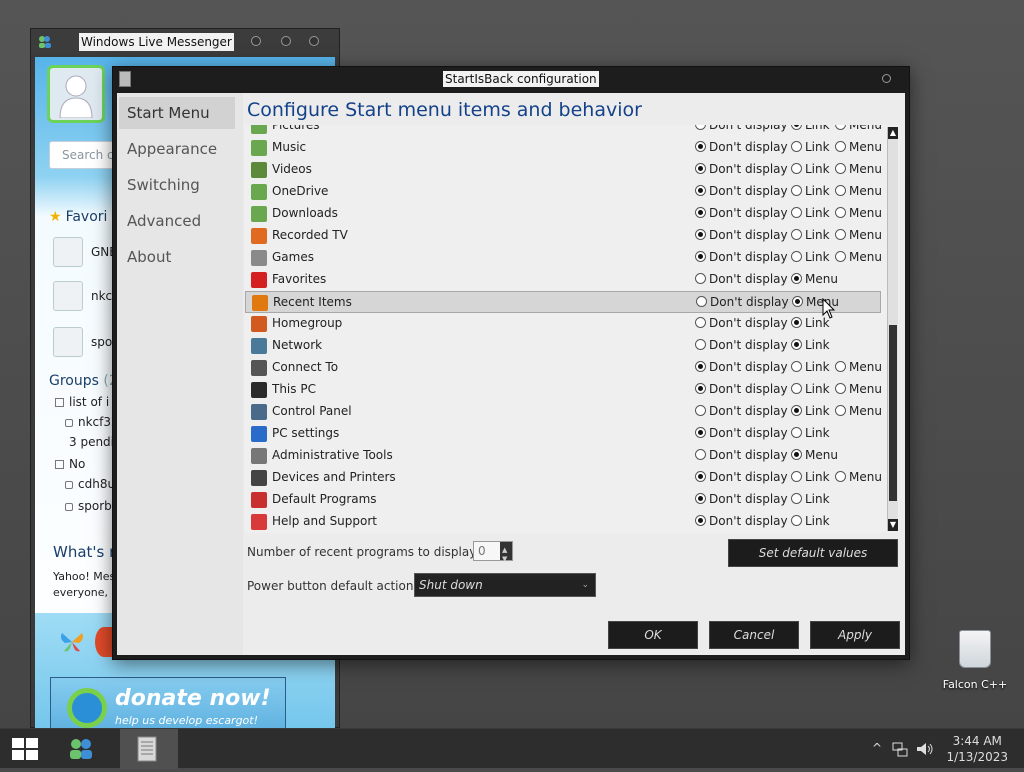 The width and height of the screenshot is (1024, 772). Describe the element at coordinates (83, 749) in the screenshot. I see `taskbar-messenger-button` at that location.